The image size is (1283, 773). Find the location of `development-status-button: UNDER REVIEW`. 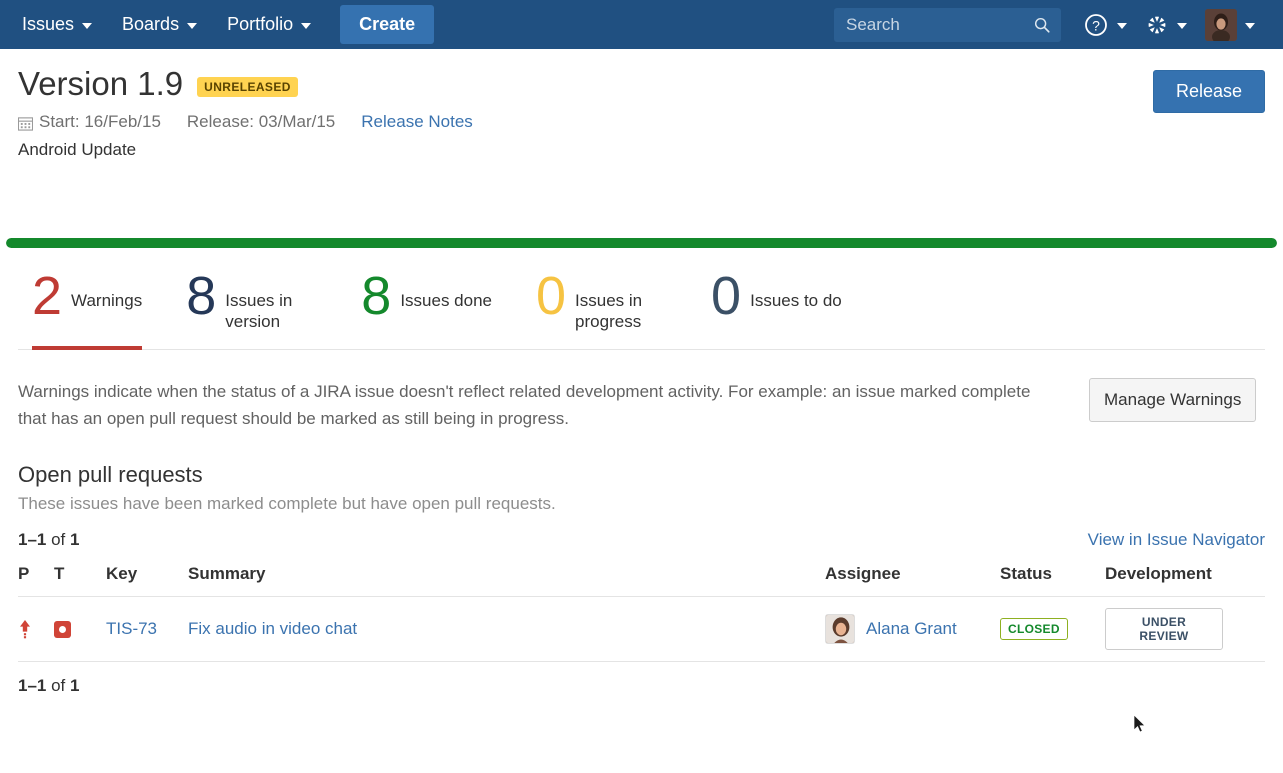

development-status-button: UNDER REVIEW is located at coordinates (1164, 629).